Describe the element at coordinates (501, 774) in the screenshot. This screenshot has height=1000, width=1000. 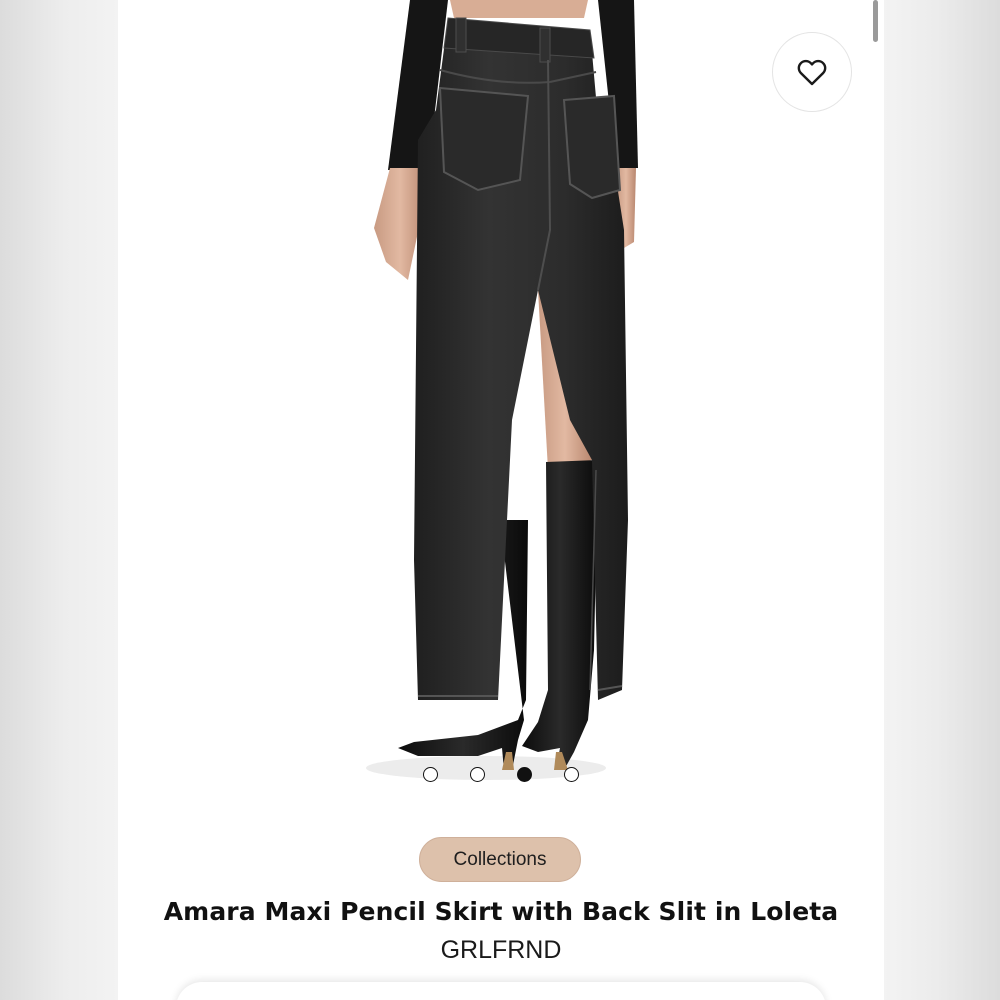
I see `image-pager` at that location.